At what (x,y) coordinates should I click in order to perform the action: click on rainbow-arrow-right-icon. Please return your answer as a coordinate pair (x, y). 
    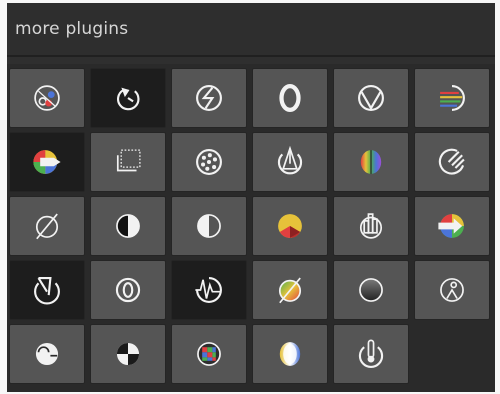
    Looking at the image, I should click on (451, 226).